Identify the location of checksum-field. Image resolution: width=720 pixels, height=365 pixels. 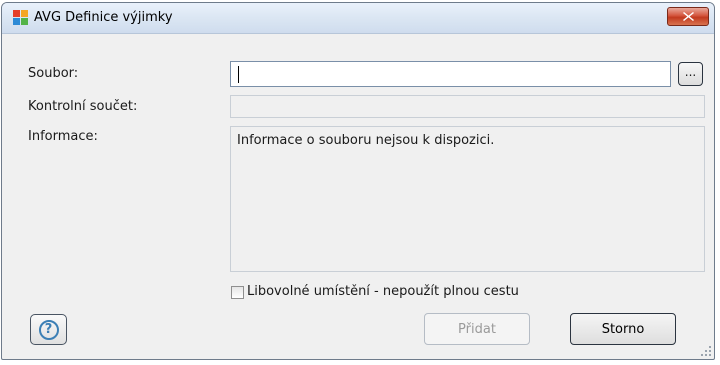
(467, 106).